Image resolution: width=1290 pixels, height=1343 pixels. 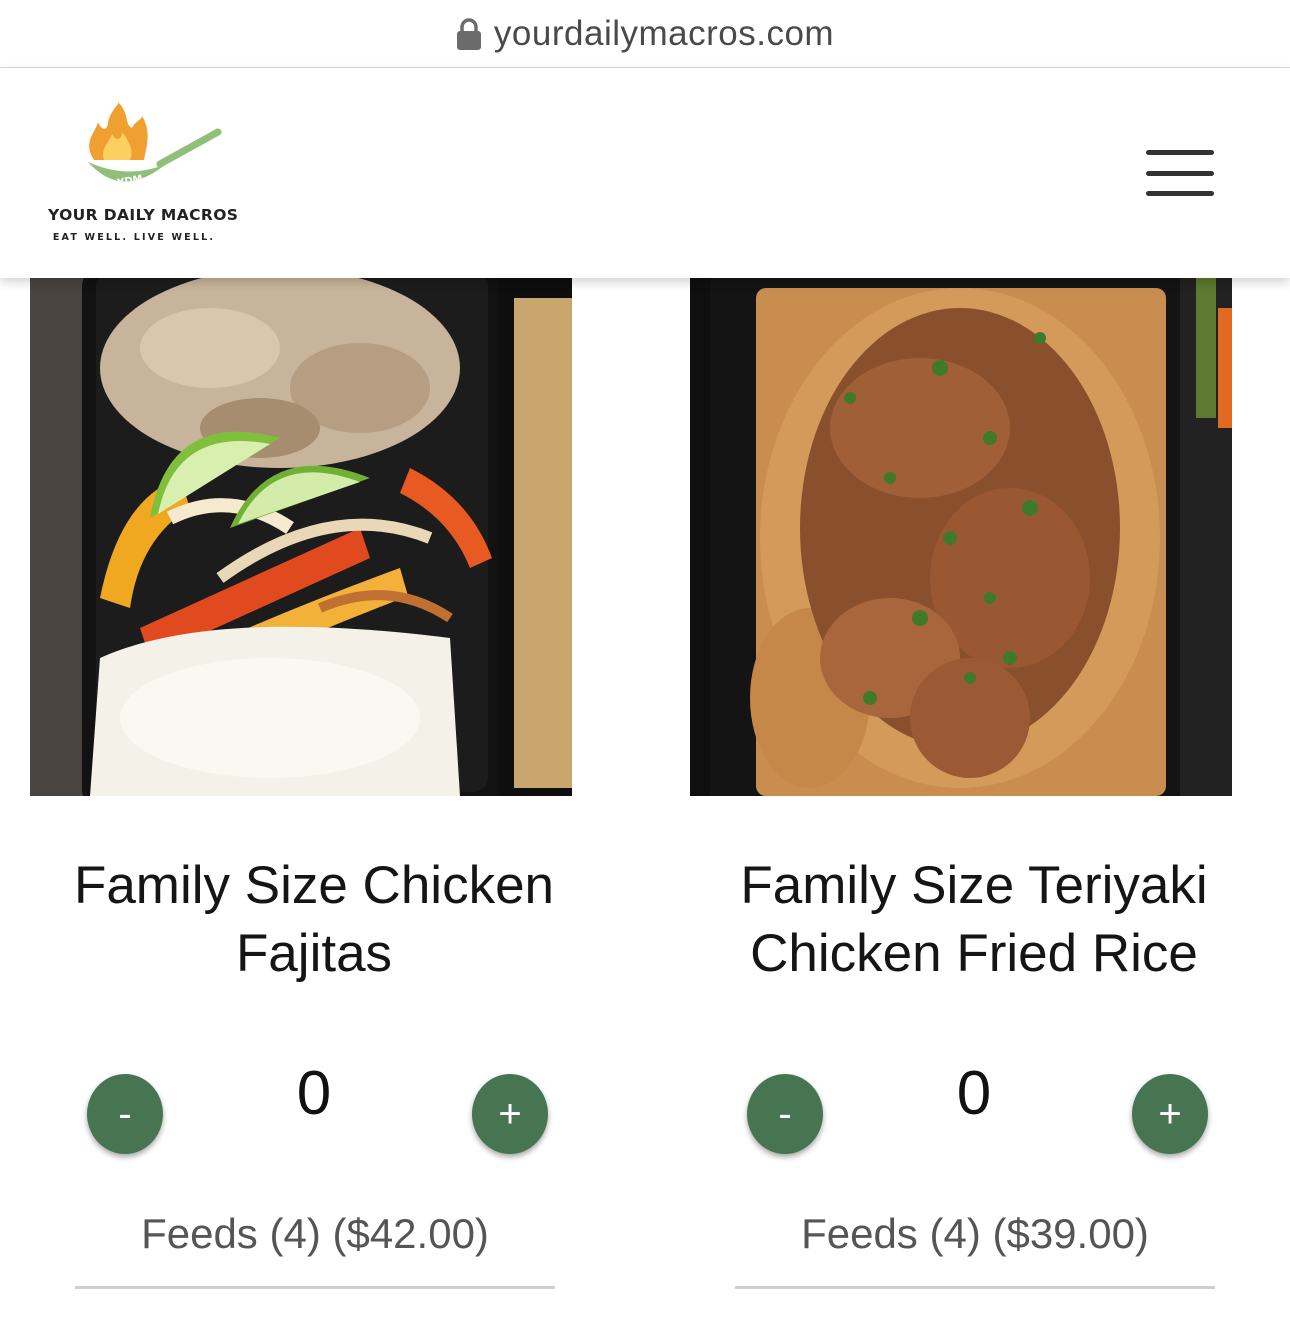 What do you see at coordinates (315, 1234) in the screenshot?
I see `feeds-price-select: Feeds (4) ($42.00)` at bounding box center [315, 1234].